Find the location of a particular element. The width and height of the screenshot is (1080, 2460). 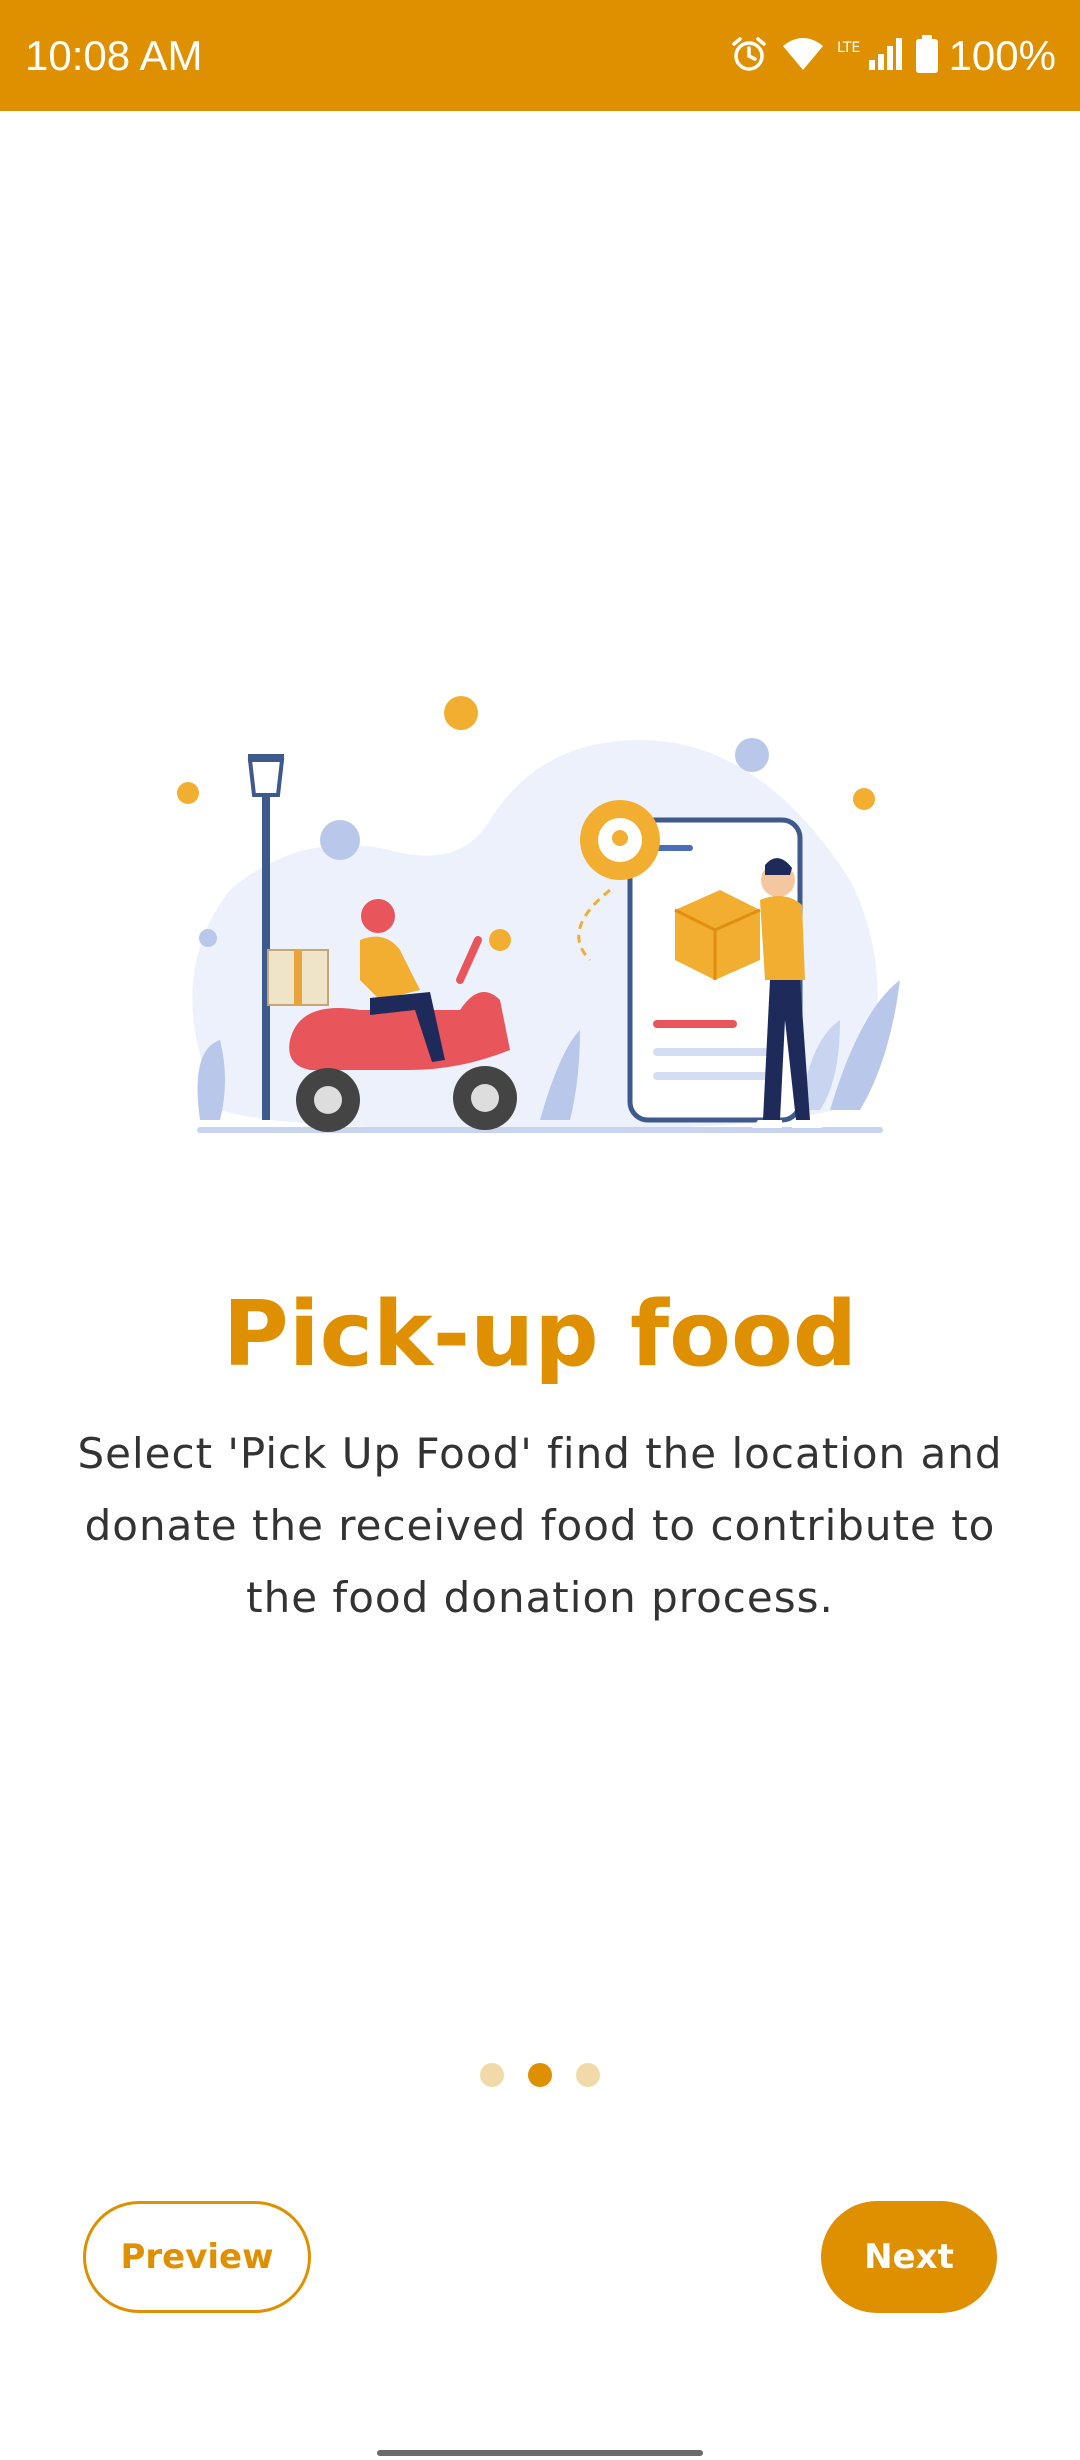

next-button: Next is located at coordinates (909, 2257).